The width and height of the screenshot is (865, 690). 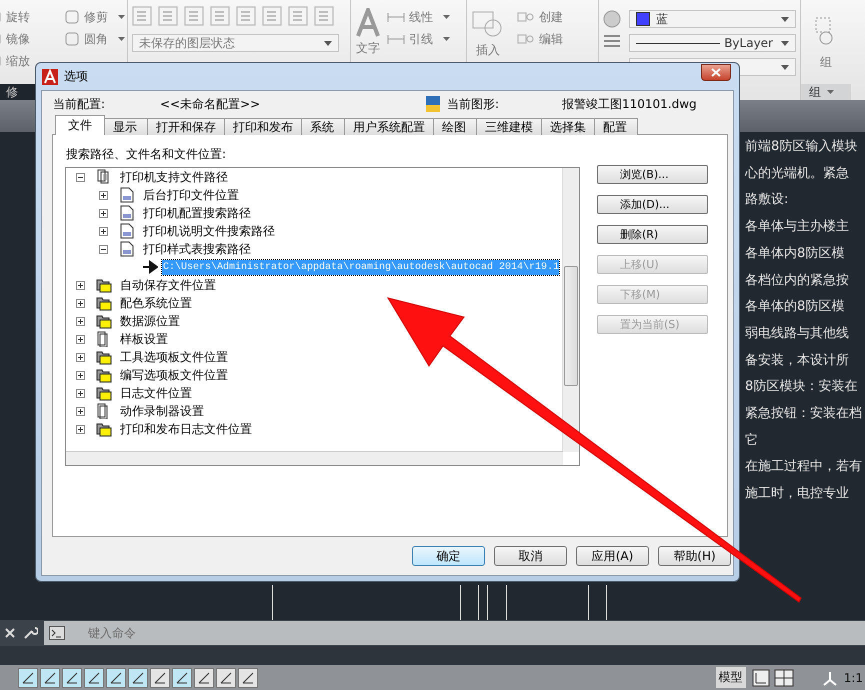 What do you see at coordinates (797, 173) in the screenshot?
I see `drawing-text-line: 心的光端机。紧急` at bounding box center [797, 173].